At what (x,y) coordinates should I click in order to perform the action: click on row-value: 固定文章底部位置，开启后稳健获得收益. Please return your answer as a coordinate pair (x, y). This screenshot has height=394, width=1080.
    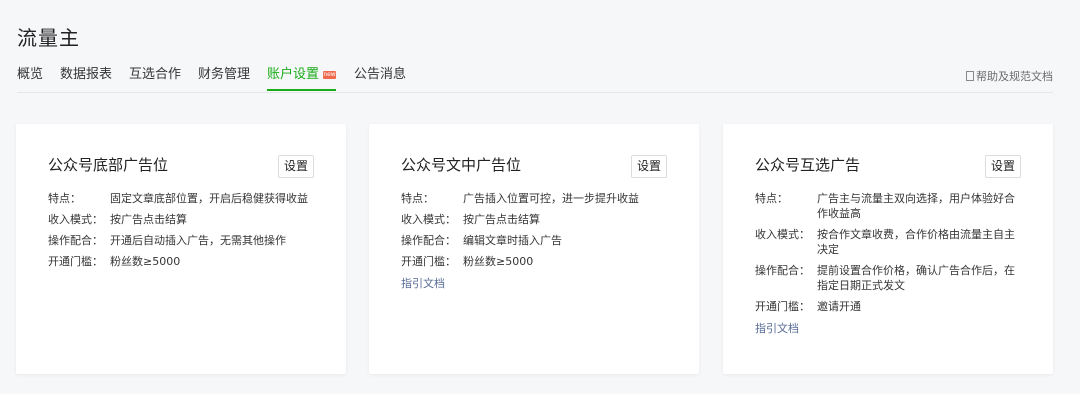
    Looking at the image, I should click on (209, 198).